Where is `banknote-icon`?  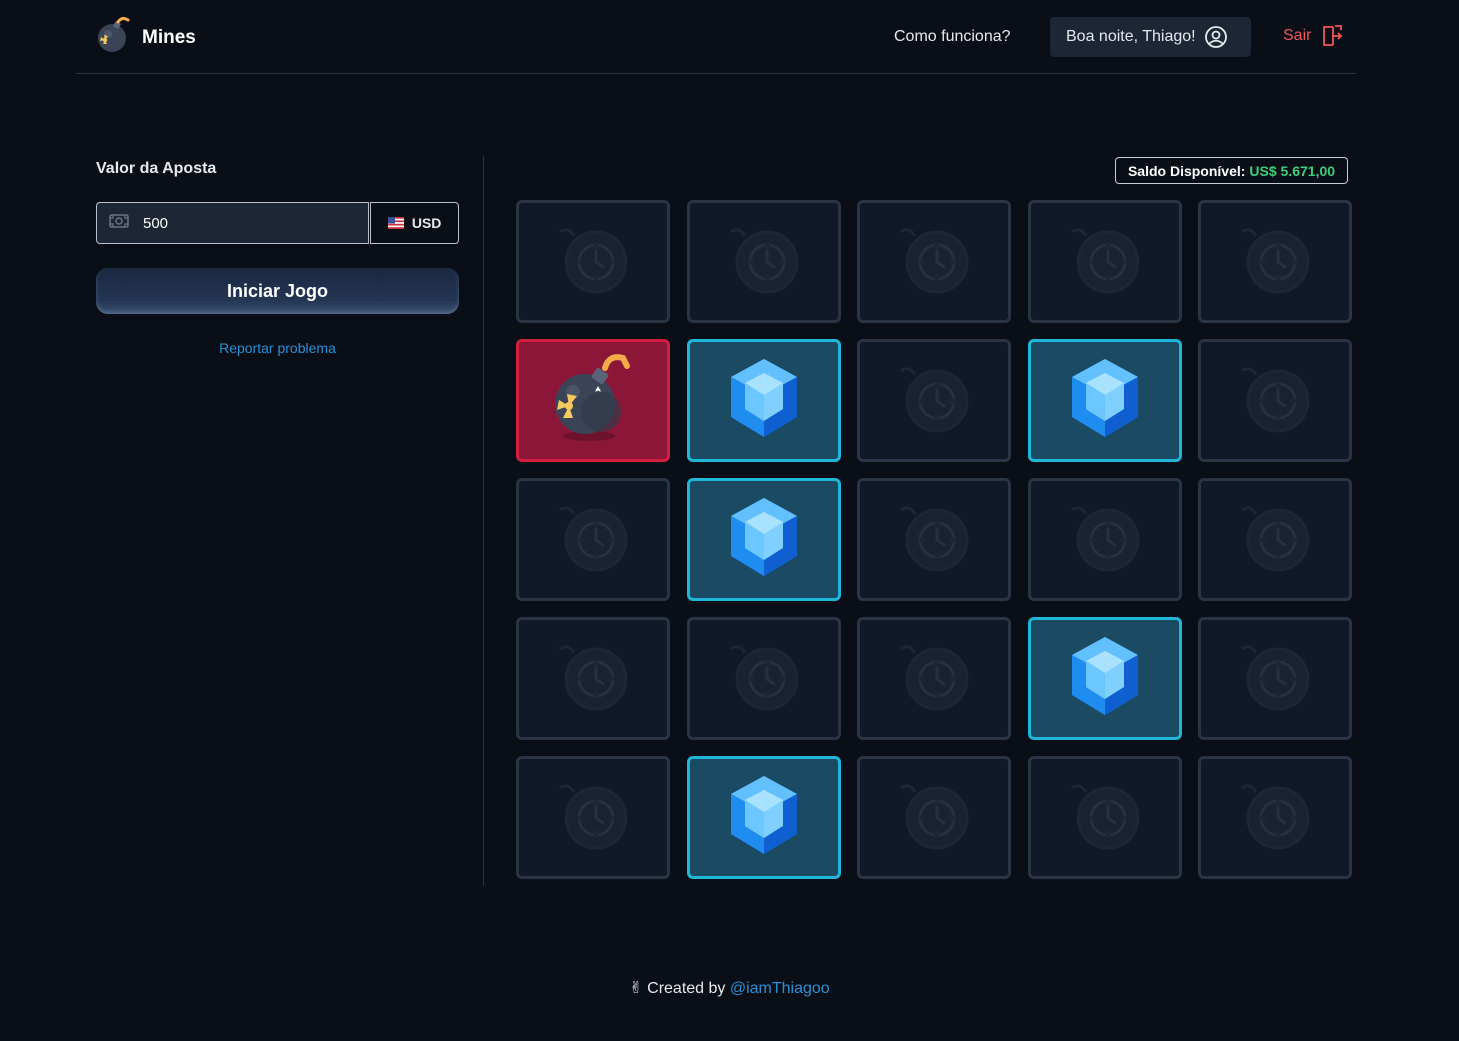 banknote-icon is located at coordinates (119, 223).